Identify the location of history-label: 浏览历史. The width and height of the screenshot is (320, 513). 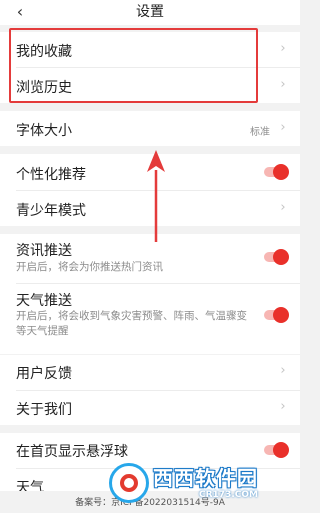
(44, 88).